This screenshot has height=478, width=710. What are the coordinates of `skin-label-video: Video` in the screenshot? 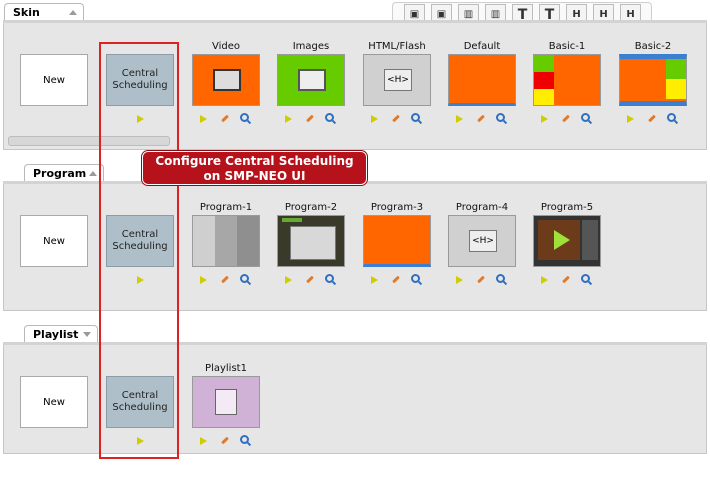 It's located at (226, 46).